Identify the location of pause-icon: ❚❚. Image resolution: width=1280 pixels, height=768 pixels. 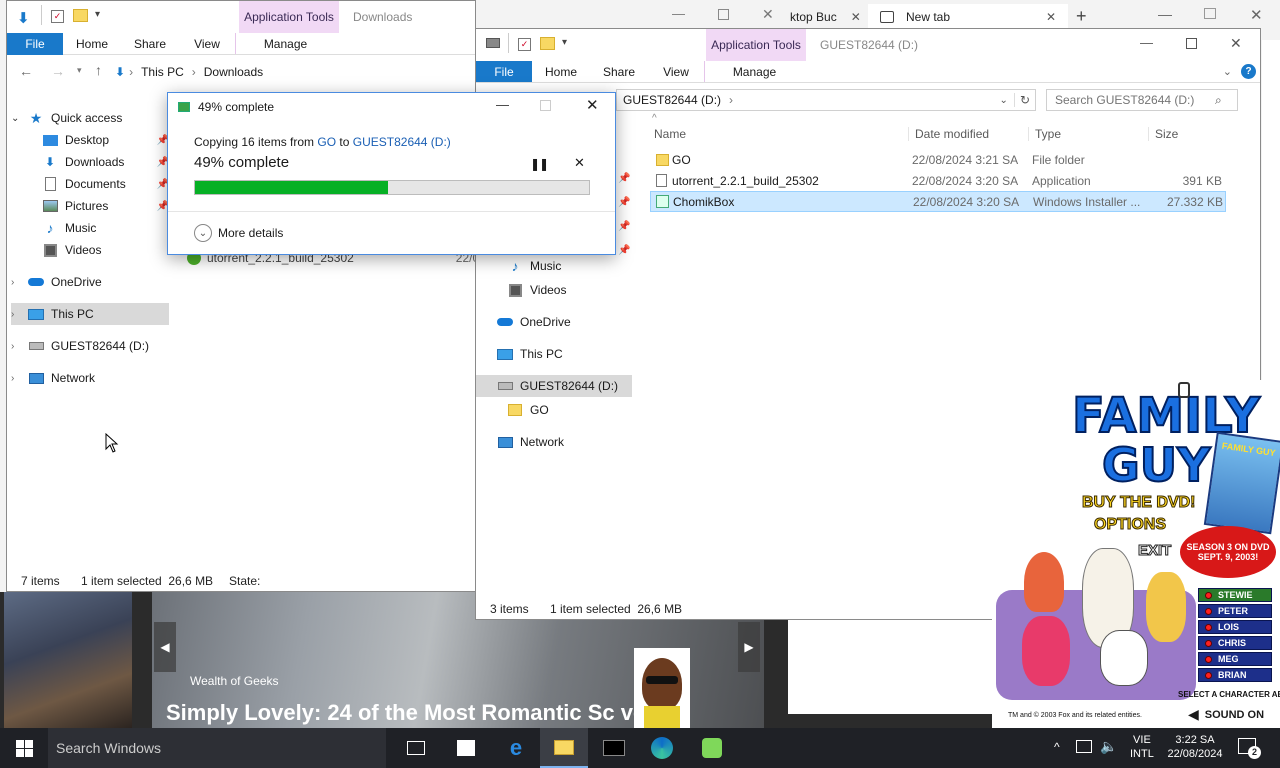
(539, 164).